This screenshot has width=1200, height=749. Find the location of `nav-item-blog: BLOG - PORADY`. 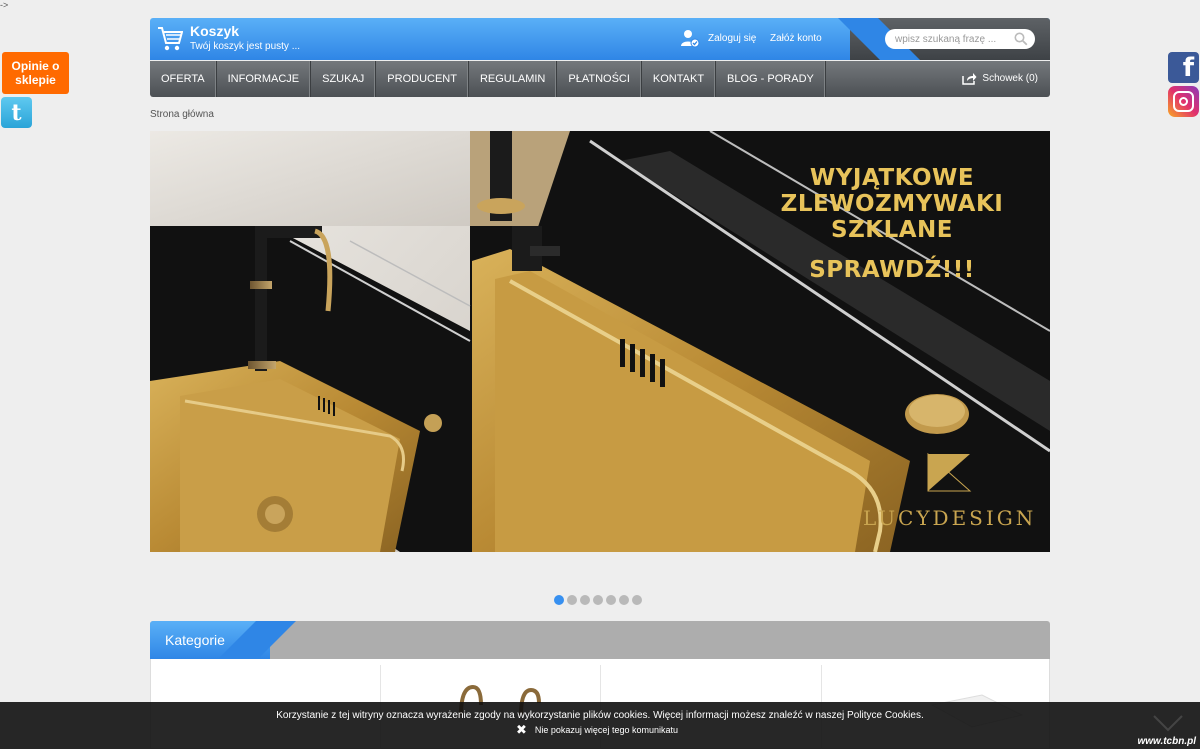

nav-item-blog: BLOG - PORADY is located at coordinates (771, 79).